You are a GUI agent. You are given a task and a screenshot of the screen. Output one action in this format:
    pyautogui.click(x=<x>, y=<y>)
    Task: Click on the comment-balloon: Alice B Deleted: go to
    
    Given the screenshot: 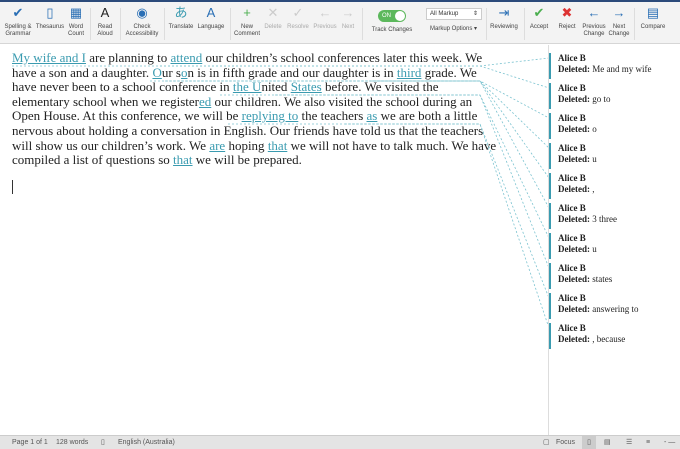 What is the action you would take?
    pyautogui.click(x=614, y=96)
    